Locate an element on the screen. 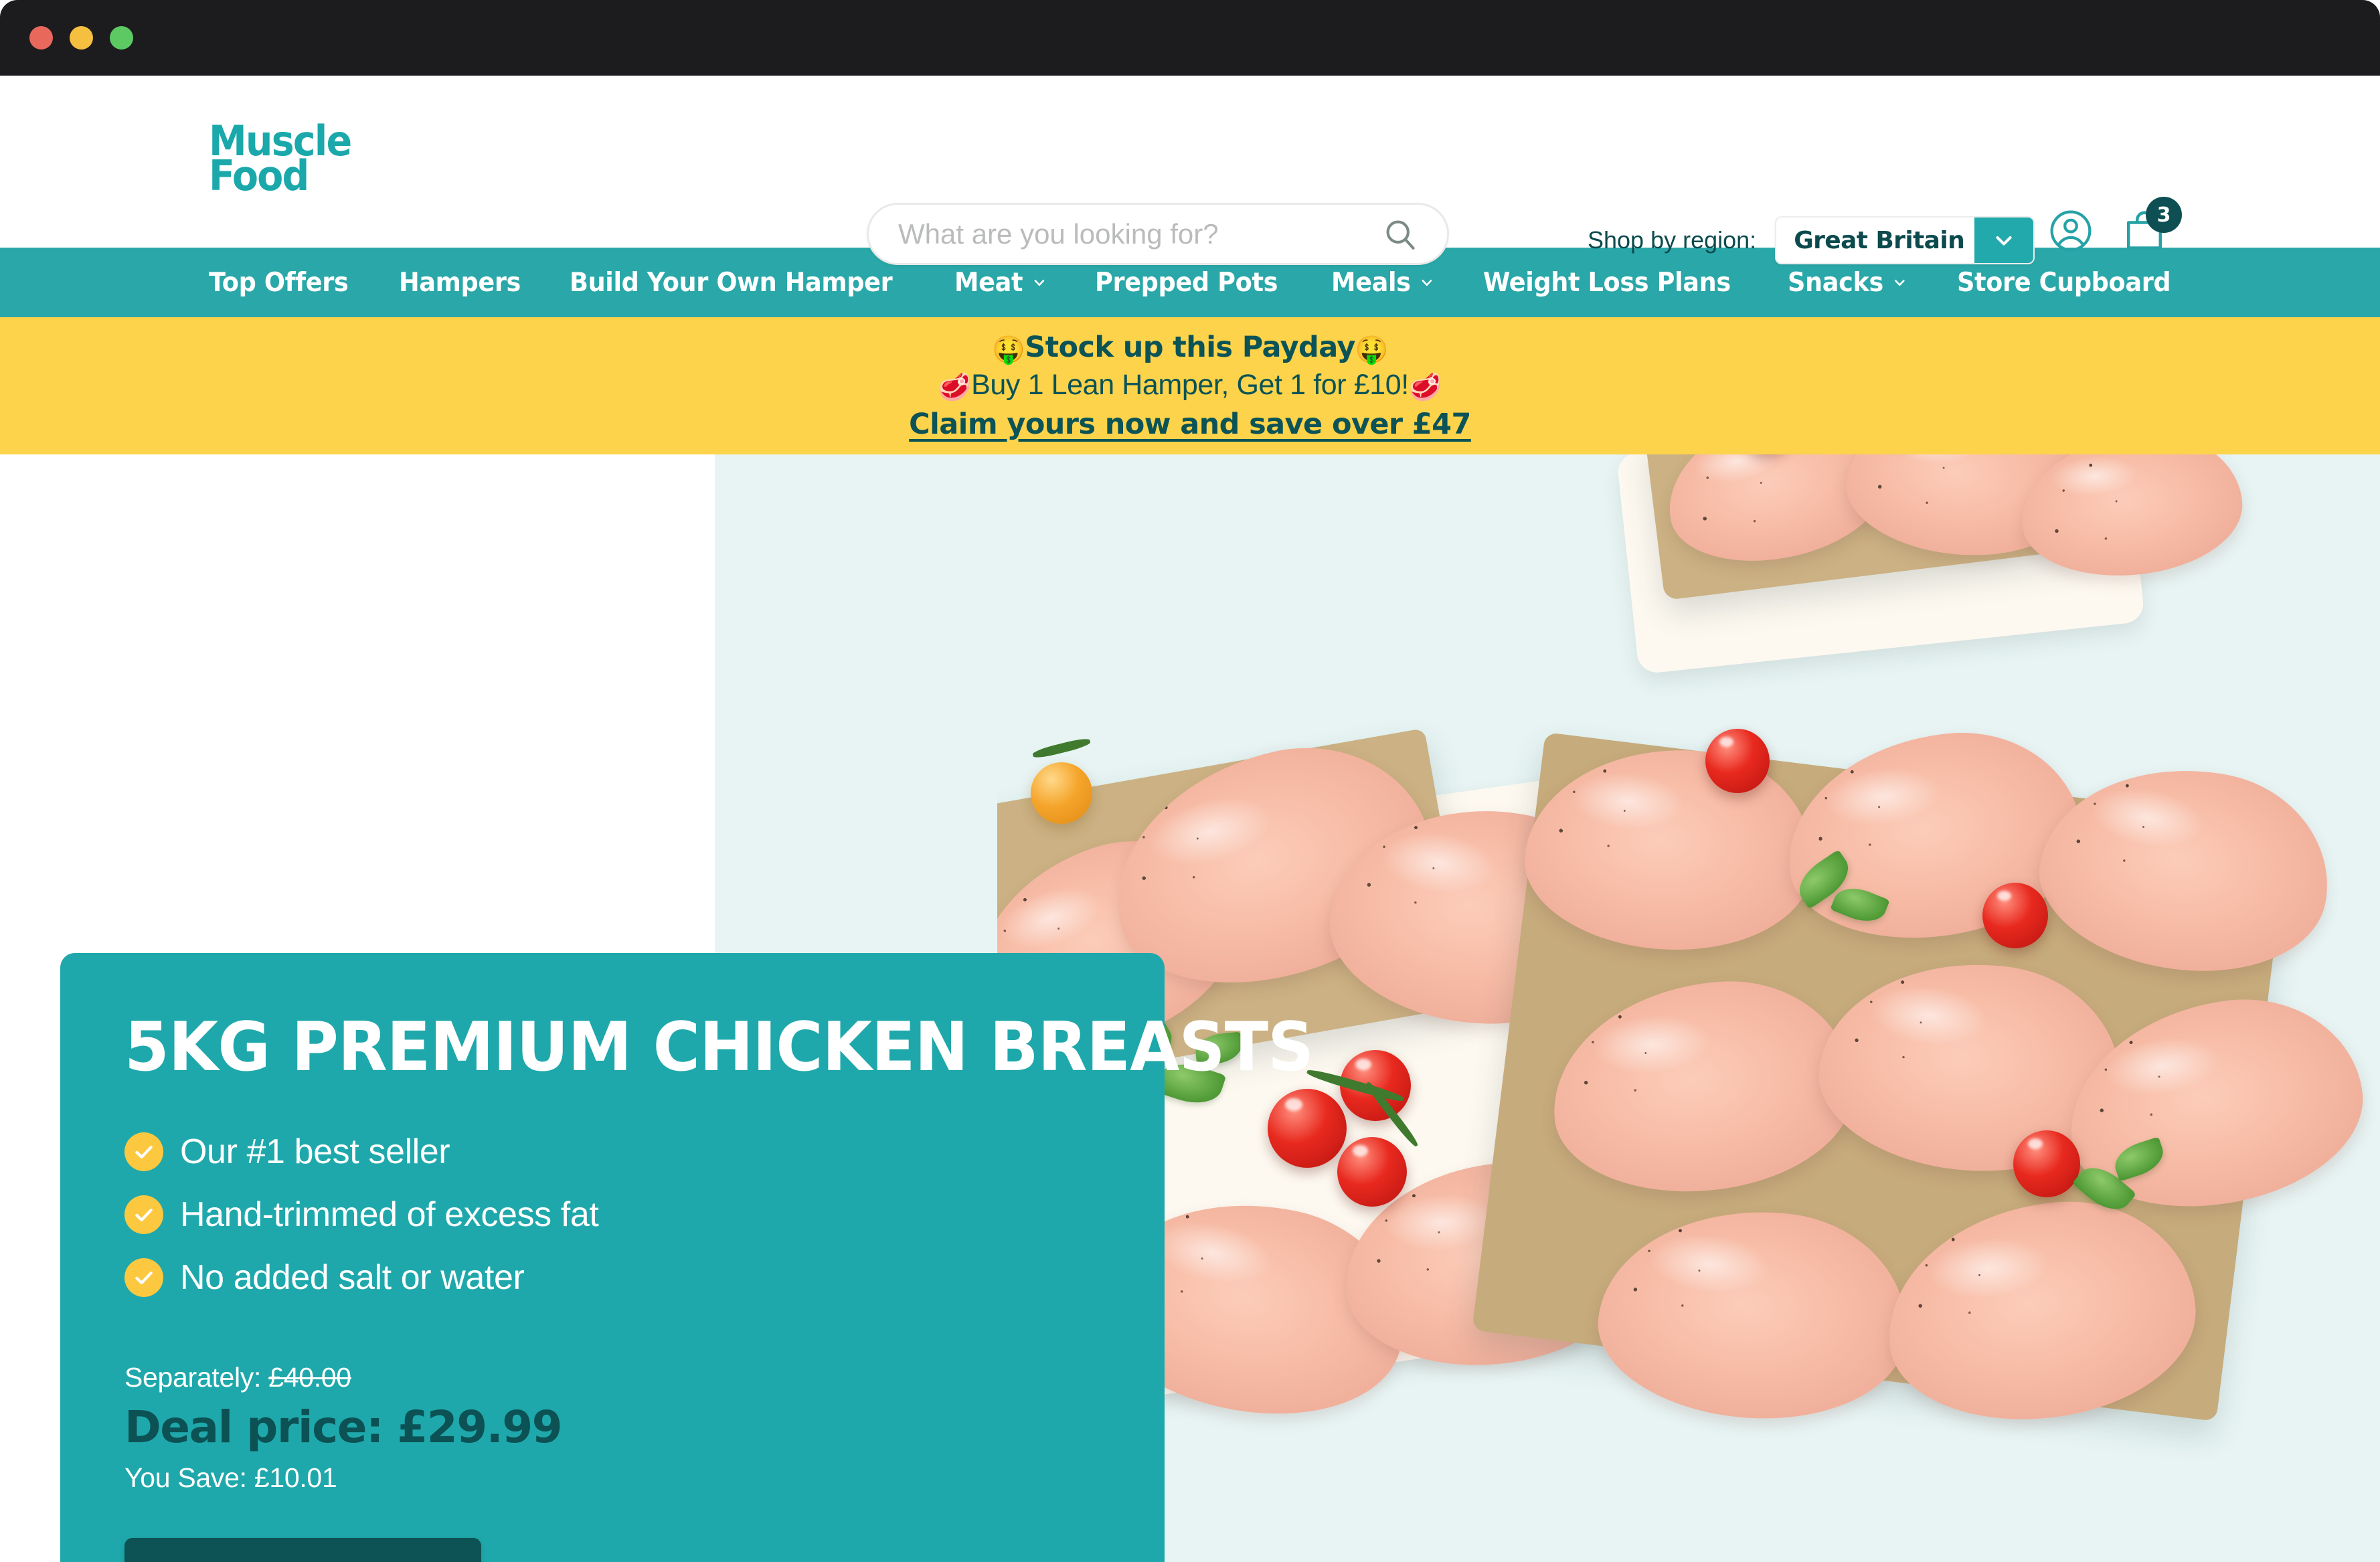 This screenshot has width=2380, height=1562. nav-label: Build Your Own Hamper is located at coordinates (732, 282).